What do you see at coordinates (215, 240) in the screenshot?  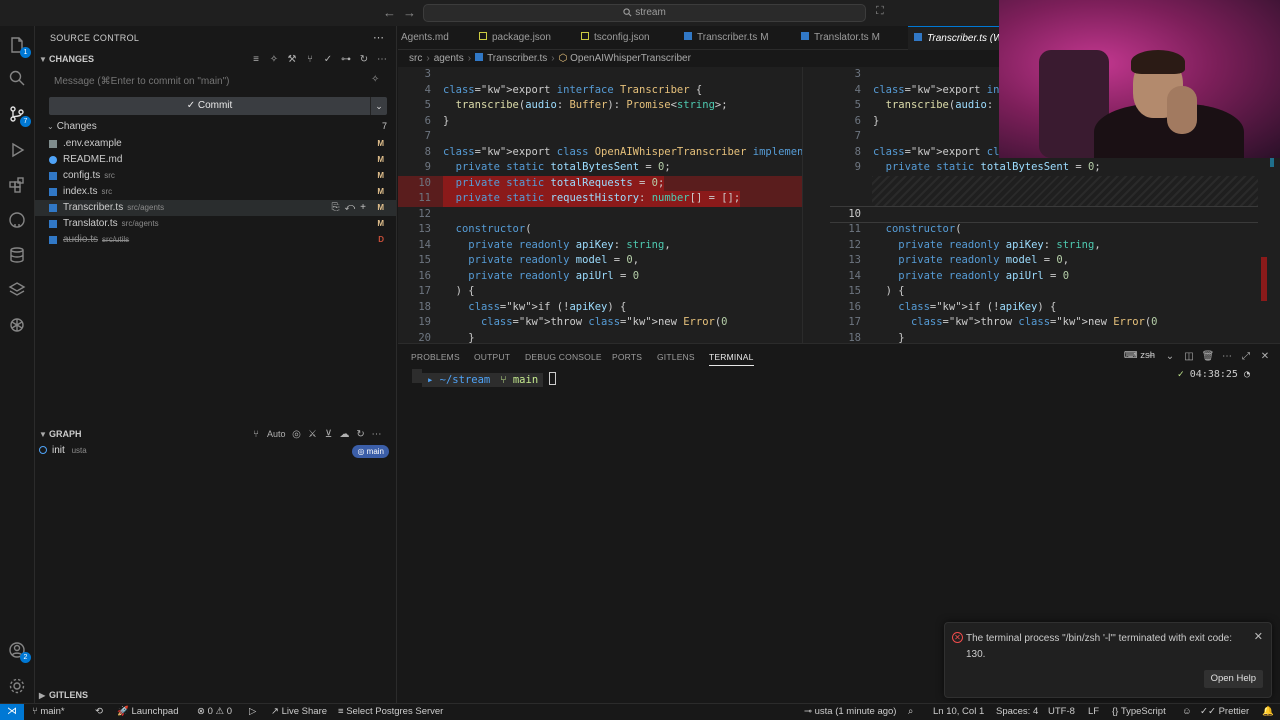 I see `changed-file-row: audio.ts src/utils D` at bounding box center [215, 240].